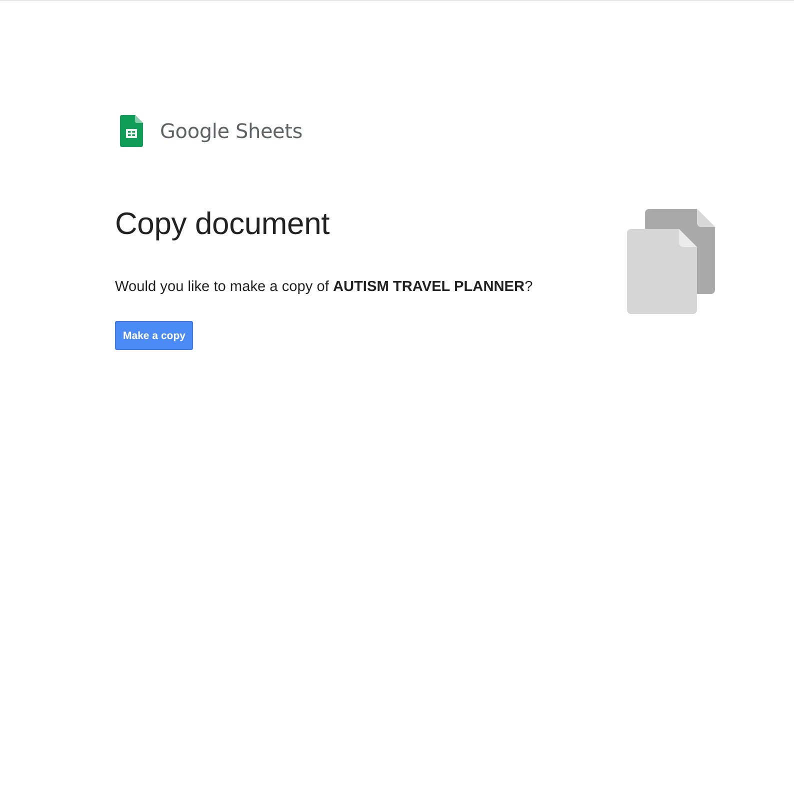  Describe the element at coordinates (324, 287) in the screenshot. I see `copy-prompt: Would you like to make a copy of AUTISM TRAVEL PLANNER?` at that location.